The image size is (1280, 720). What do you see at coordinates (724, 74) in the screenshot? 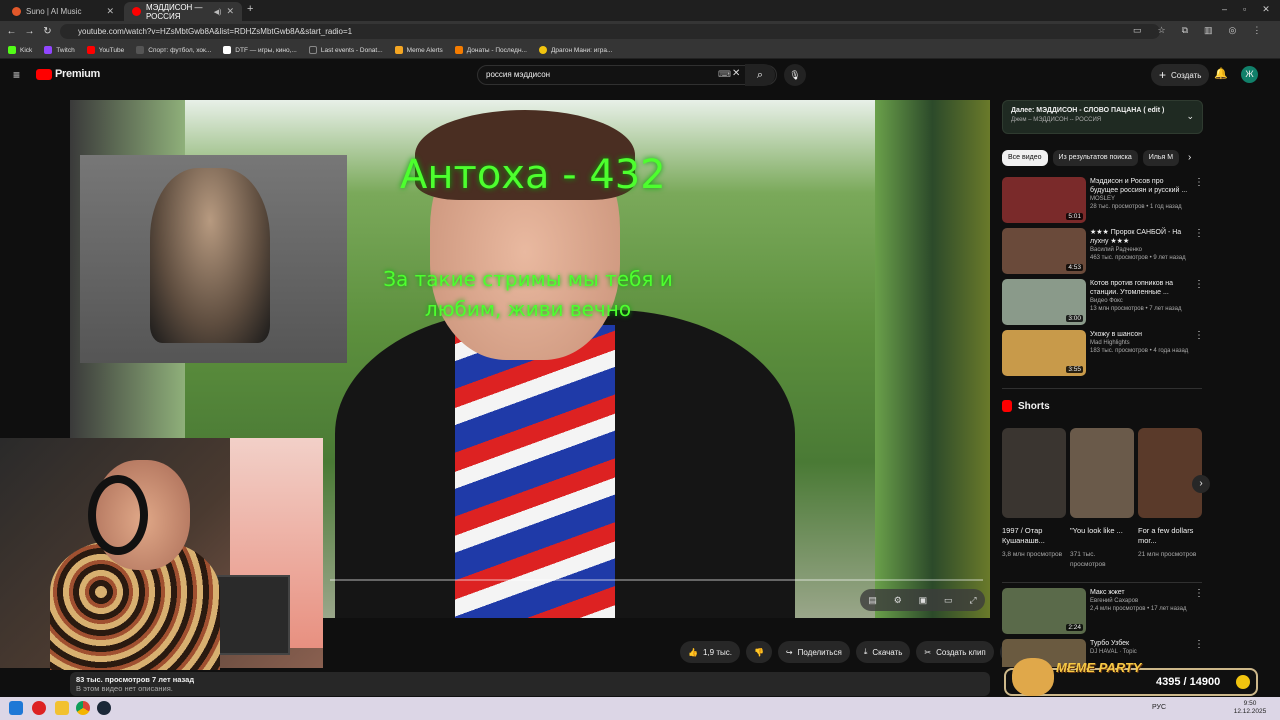
I see `keyboard-icon: ⌨` at bounding box center [724, 74].